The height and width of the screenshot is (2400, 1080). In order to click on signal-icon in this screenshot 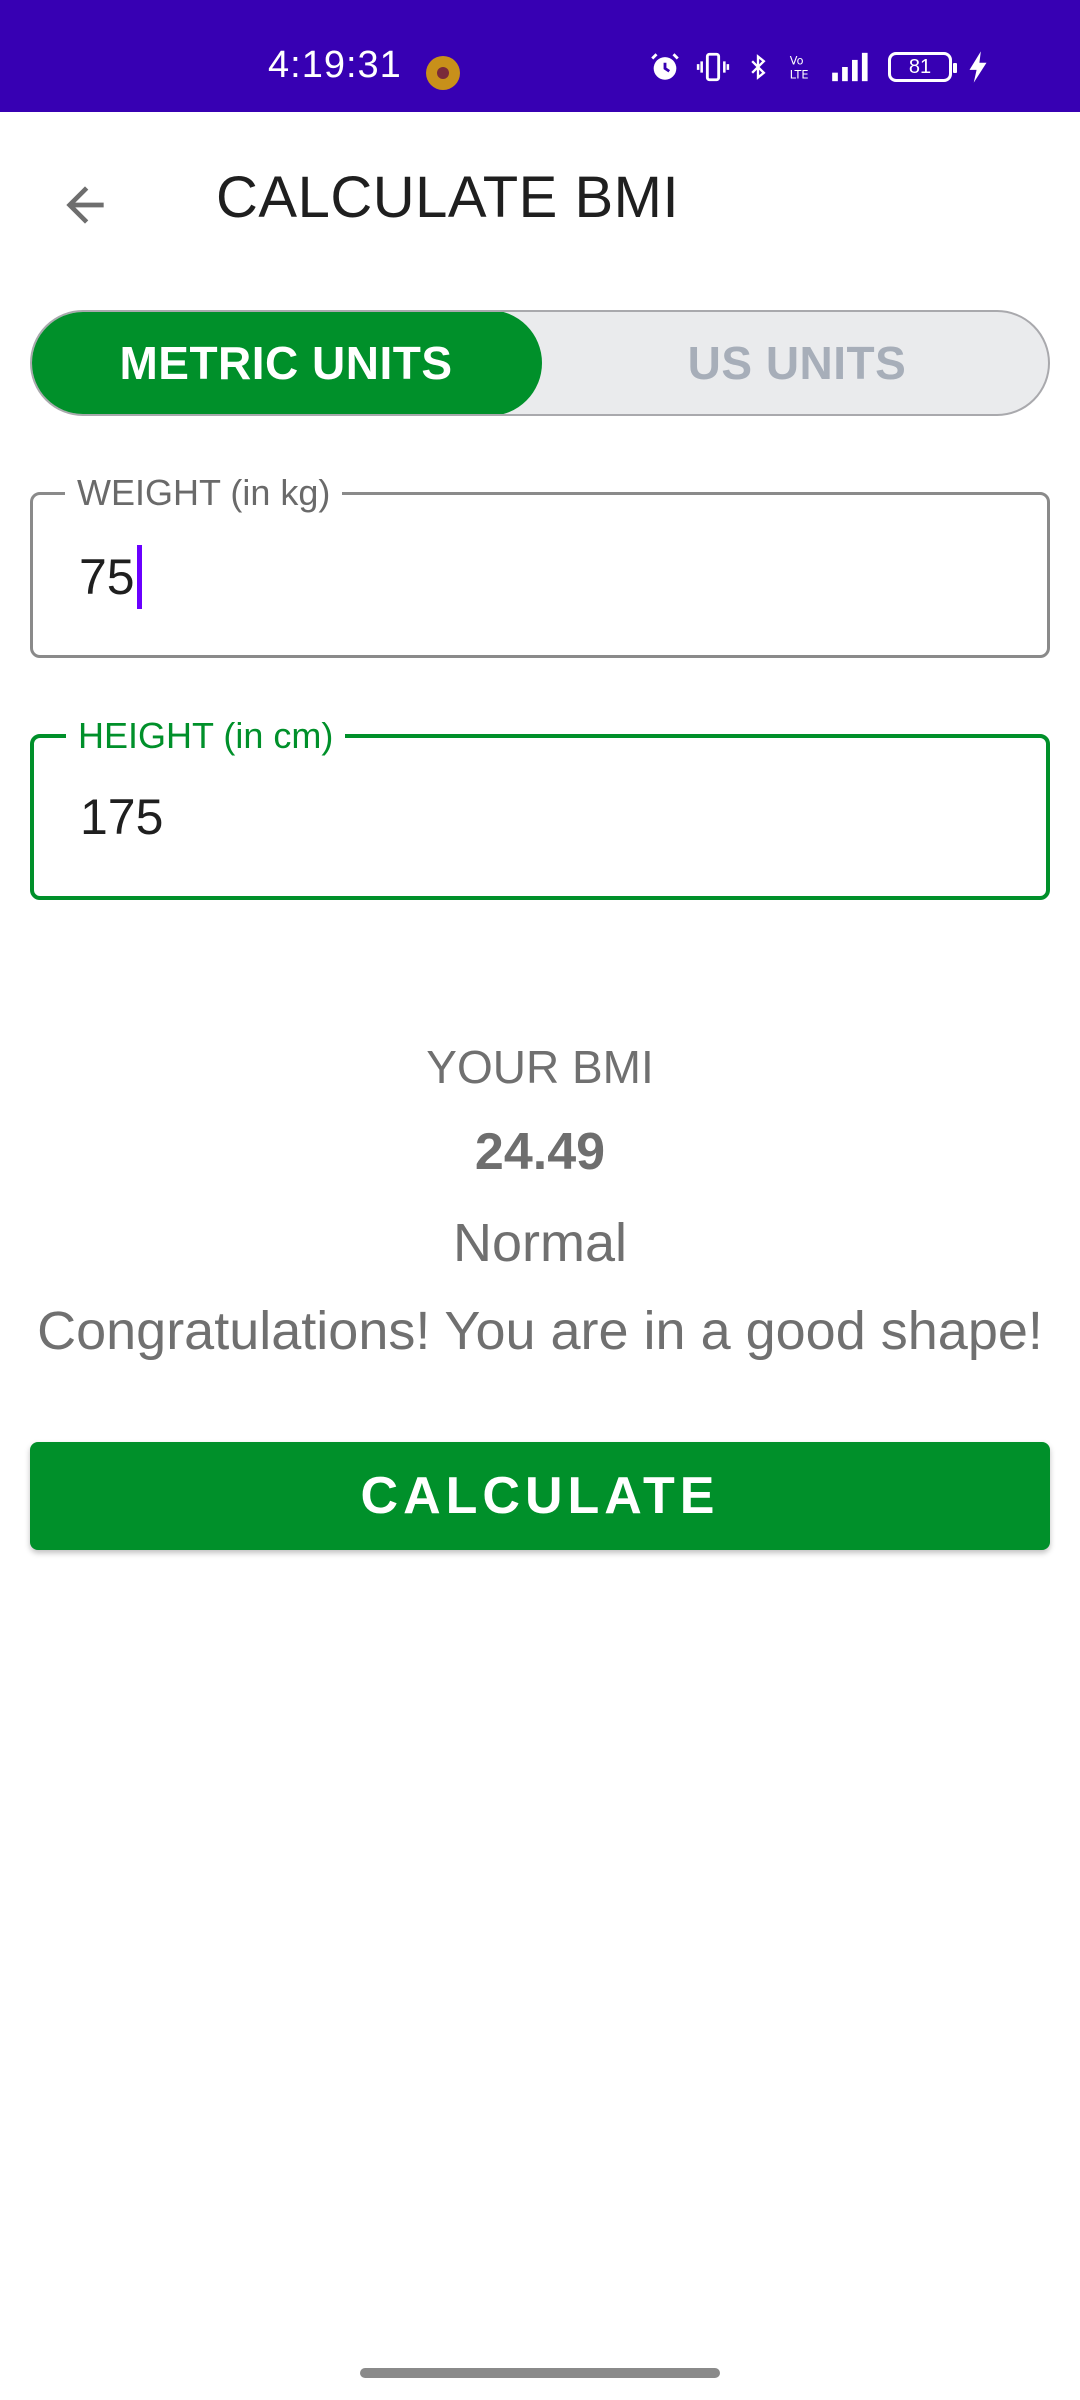, I will do `click(852, 67)`.